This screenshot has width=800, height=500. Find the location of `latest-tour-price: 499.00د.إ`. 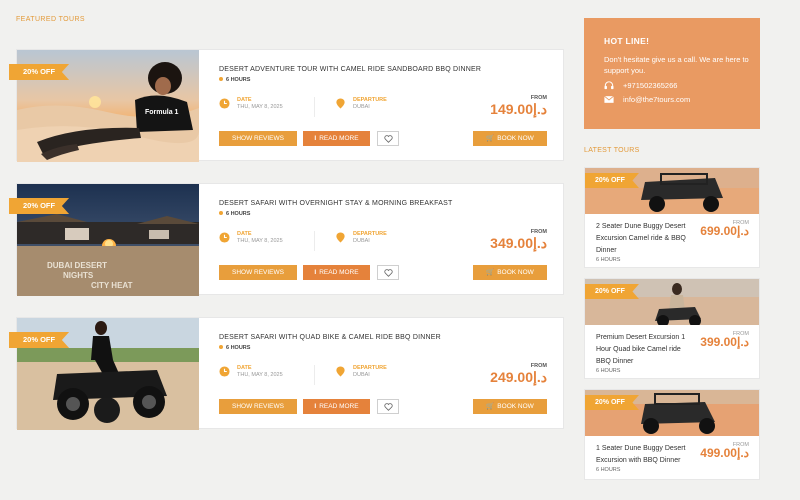

latest-tour-price: 499.00د.إ is located at coordinates (724, 453).